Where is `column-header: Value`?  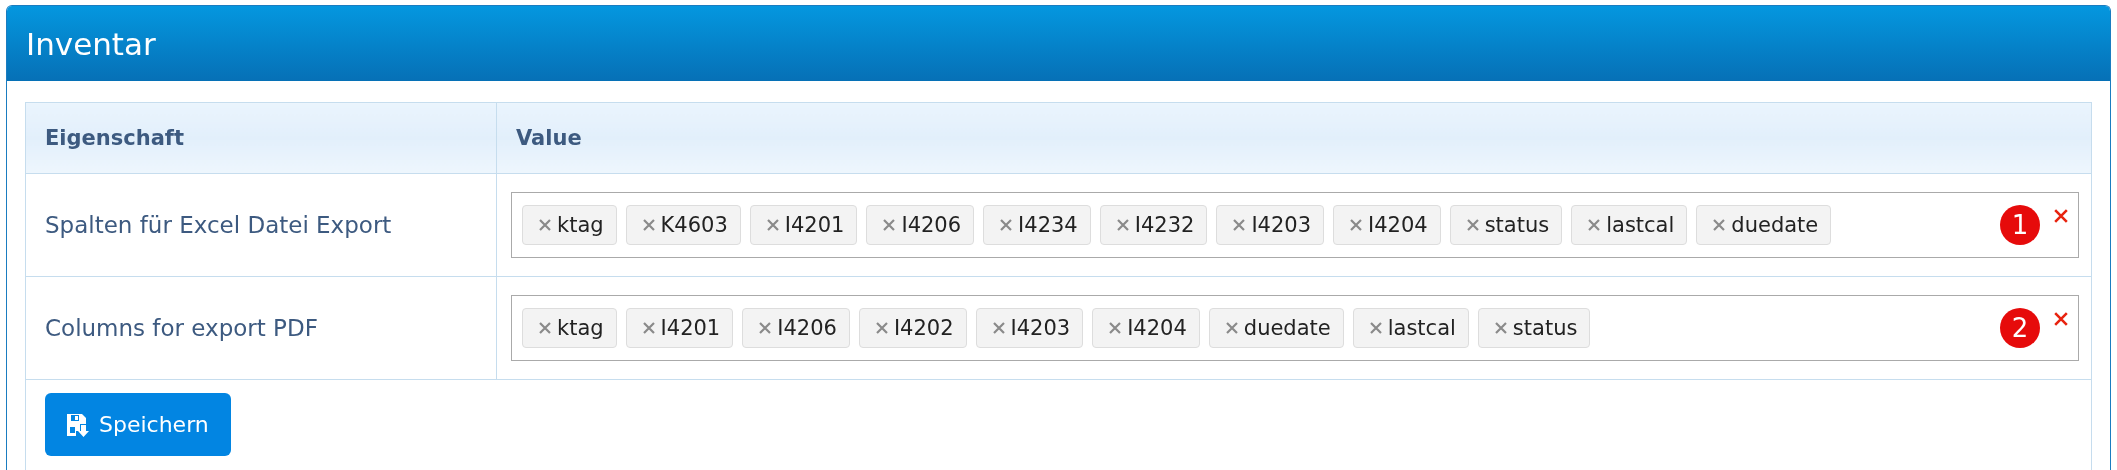
column-header: Value is located at coordinates (1294, 138).